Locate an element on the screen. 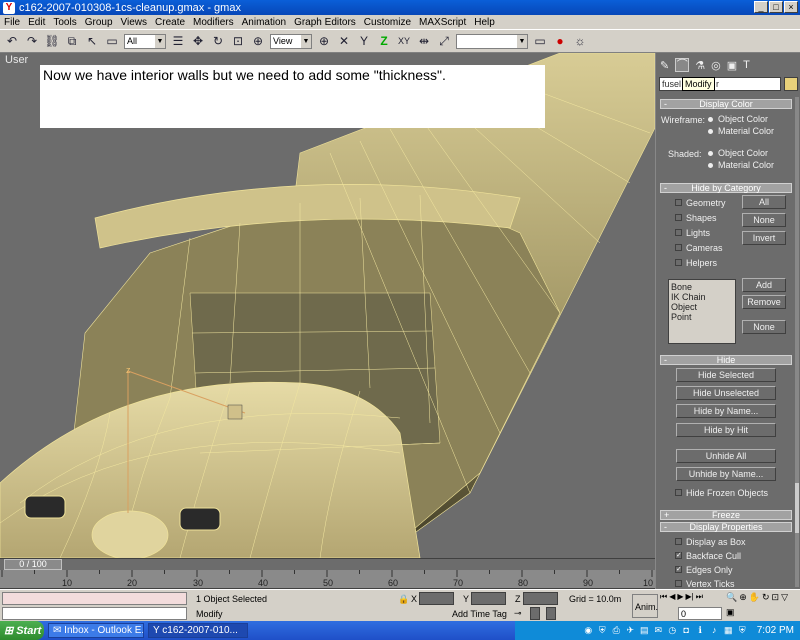 This screenshot has width=800, height=640. menu-maxscript: MAXScript is located at coordinates (442, 22).